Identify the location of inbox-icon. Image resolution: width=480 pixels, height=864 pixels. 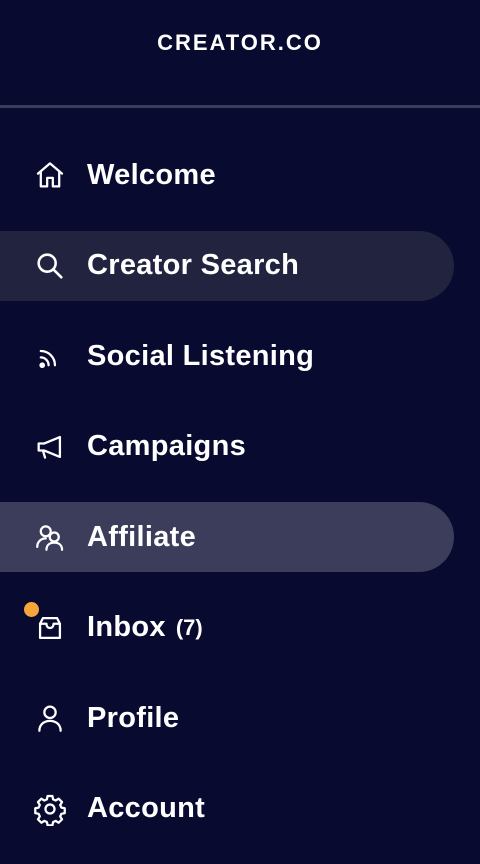
(46, 623).